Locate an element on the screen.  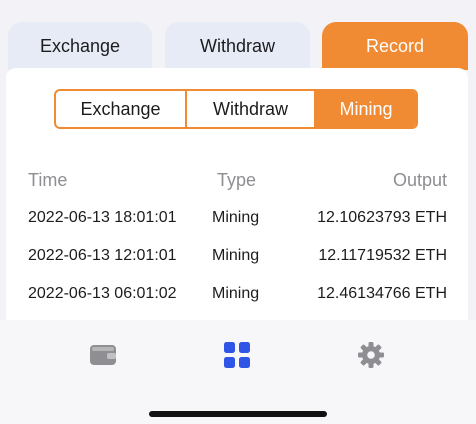
record-type-segmented-control: Exchange Withdraw Mining is located at coordinates (236, 109).